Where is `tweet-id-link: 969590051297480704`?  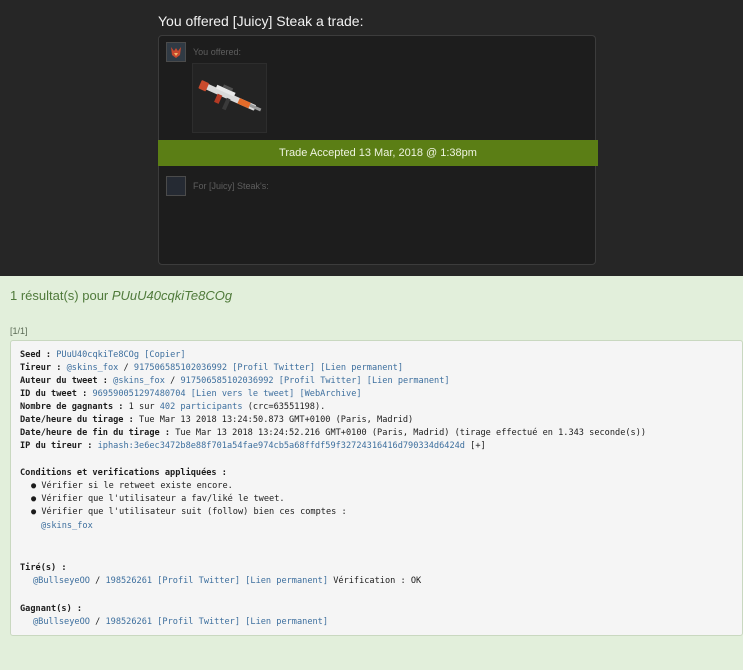
tweet-id-link: 969590051297480704 is located at coordinates (138, 394).